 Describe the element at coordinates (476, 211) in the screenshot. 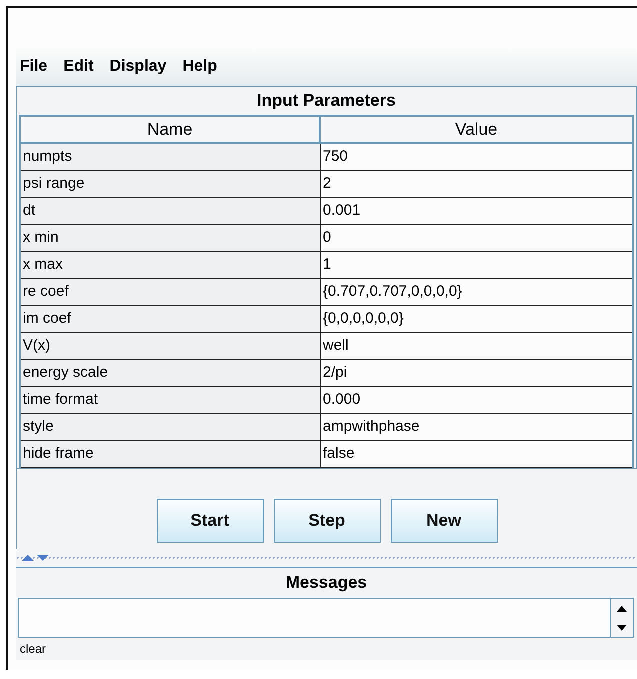

I see `parameter-value-cell: 0.001` at that location.